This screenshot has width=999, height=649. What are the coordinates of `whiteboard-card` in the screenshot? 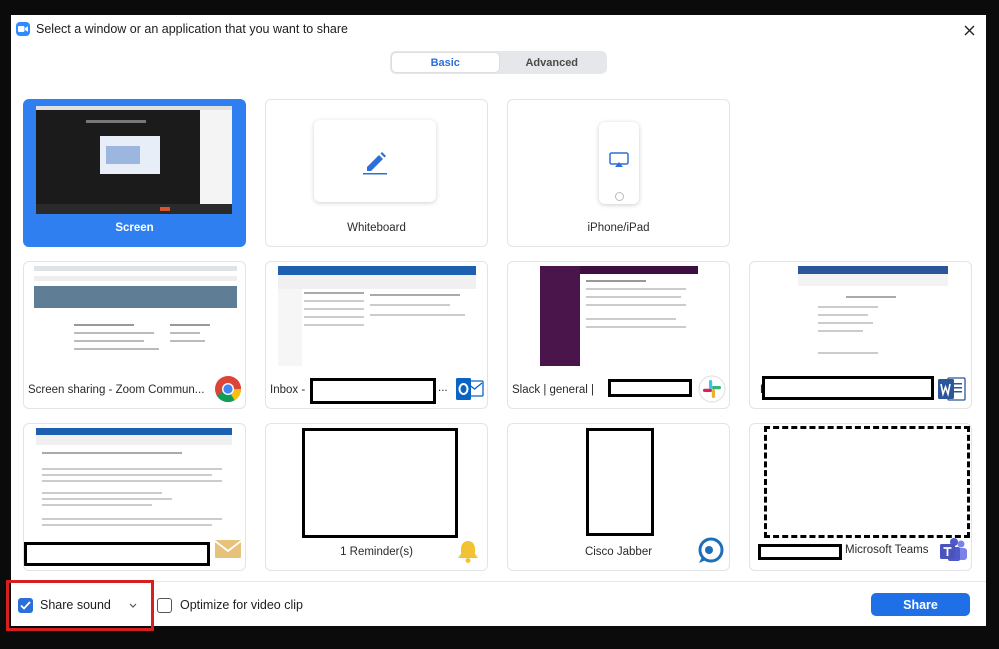 It's located at (375, 161).